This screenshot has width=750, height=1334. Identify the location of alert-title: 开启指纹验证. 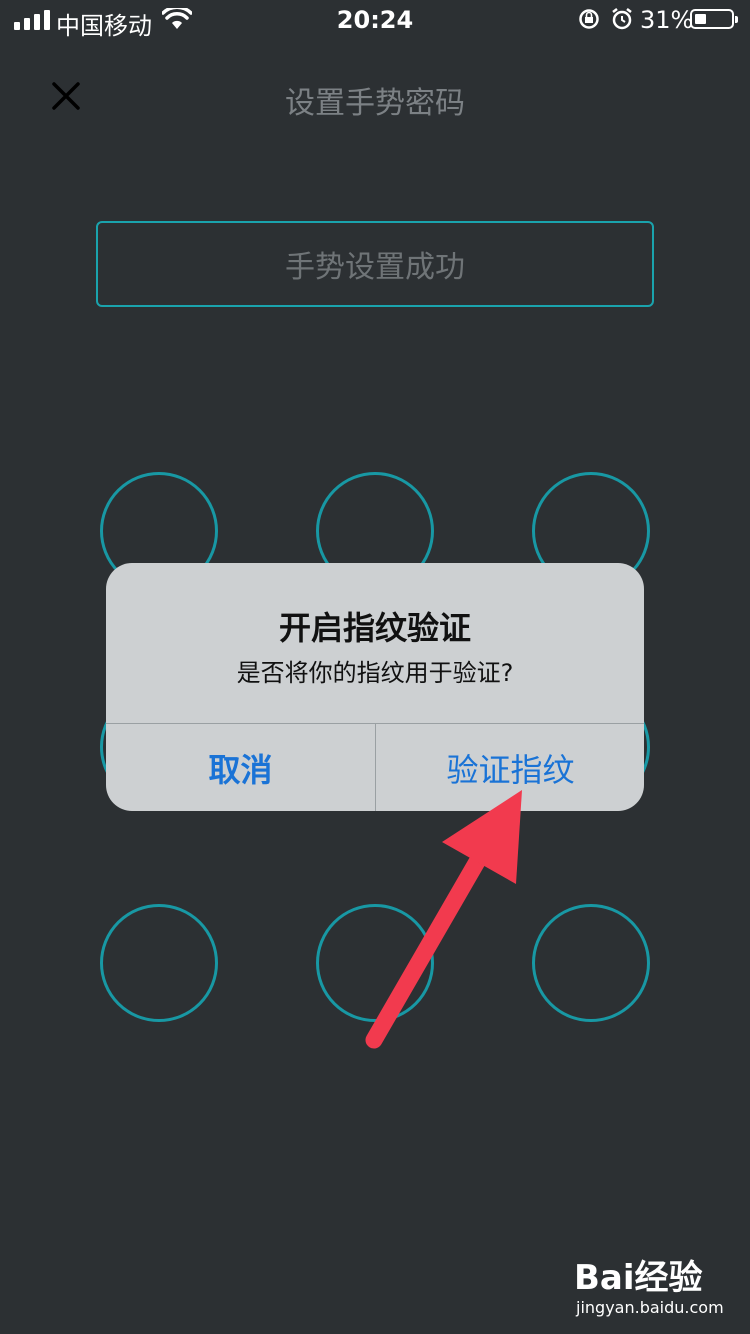
(374, 628).